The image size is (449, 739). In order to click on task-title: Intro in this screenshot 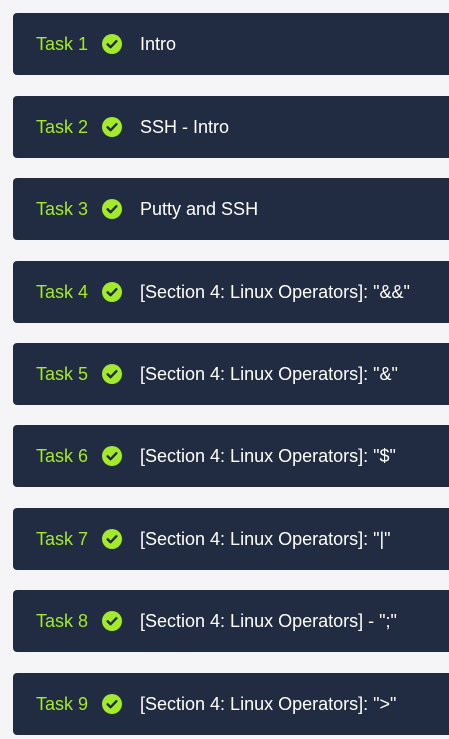, I will do `click(158, 43)`.